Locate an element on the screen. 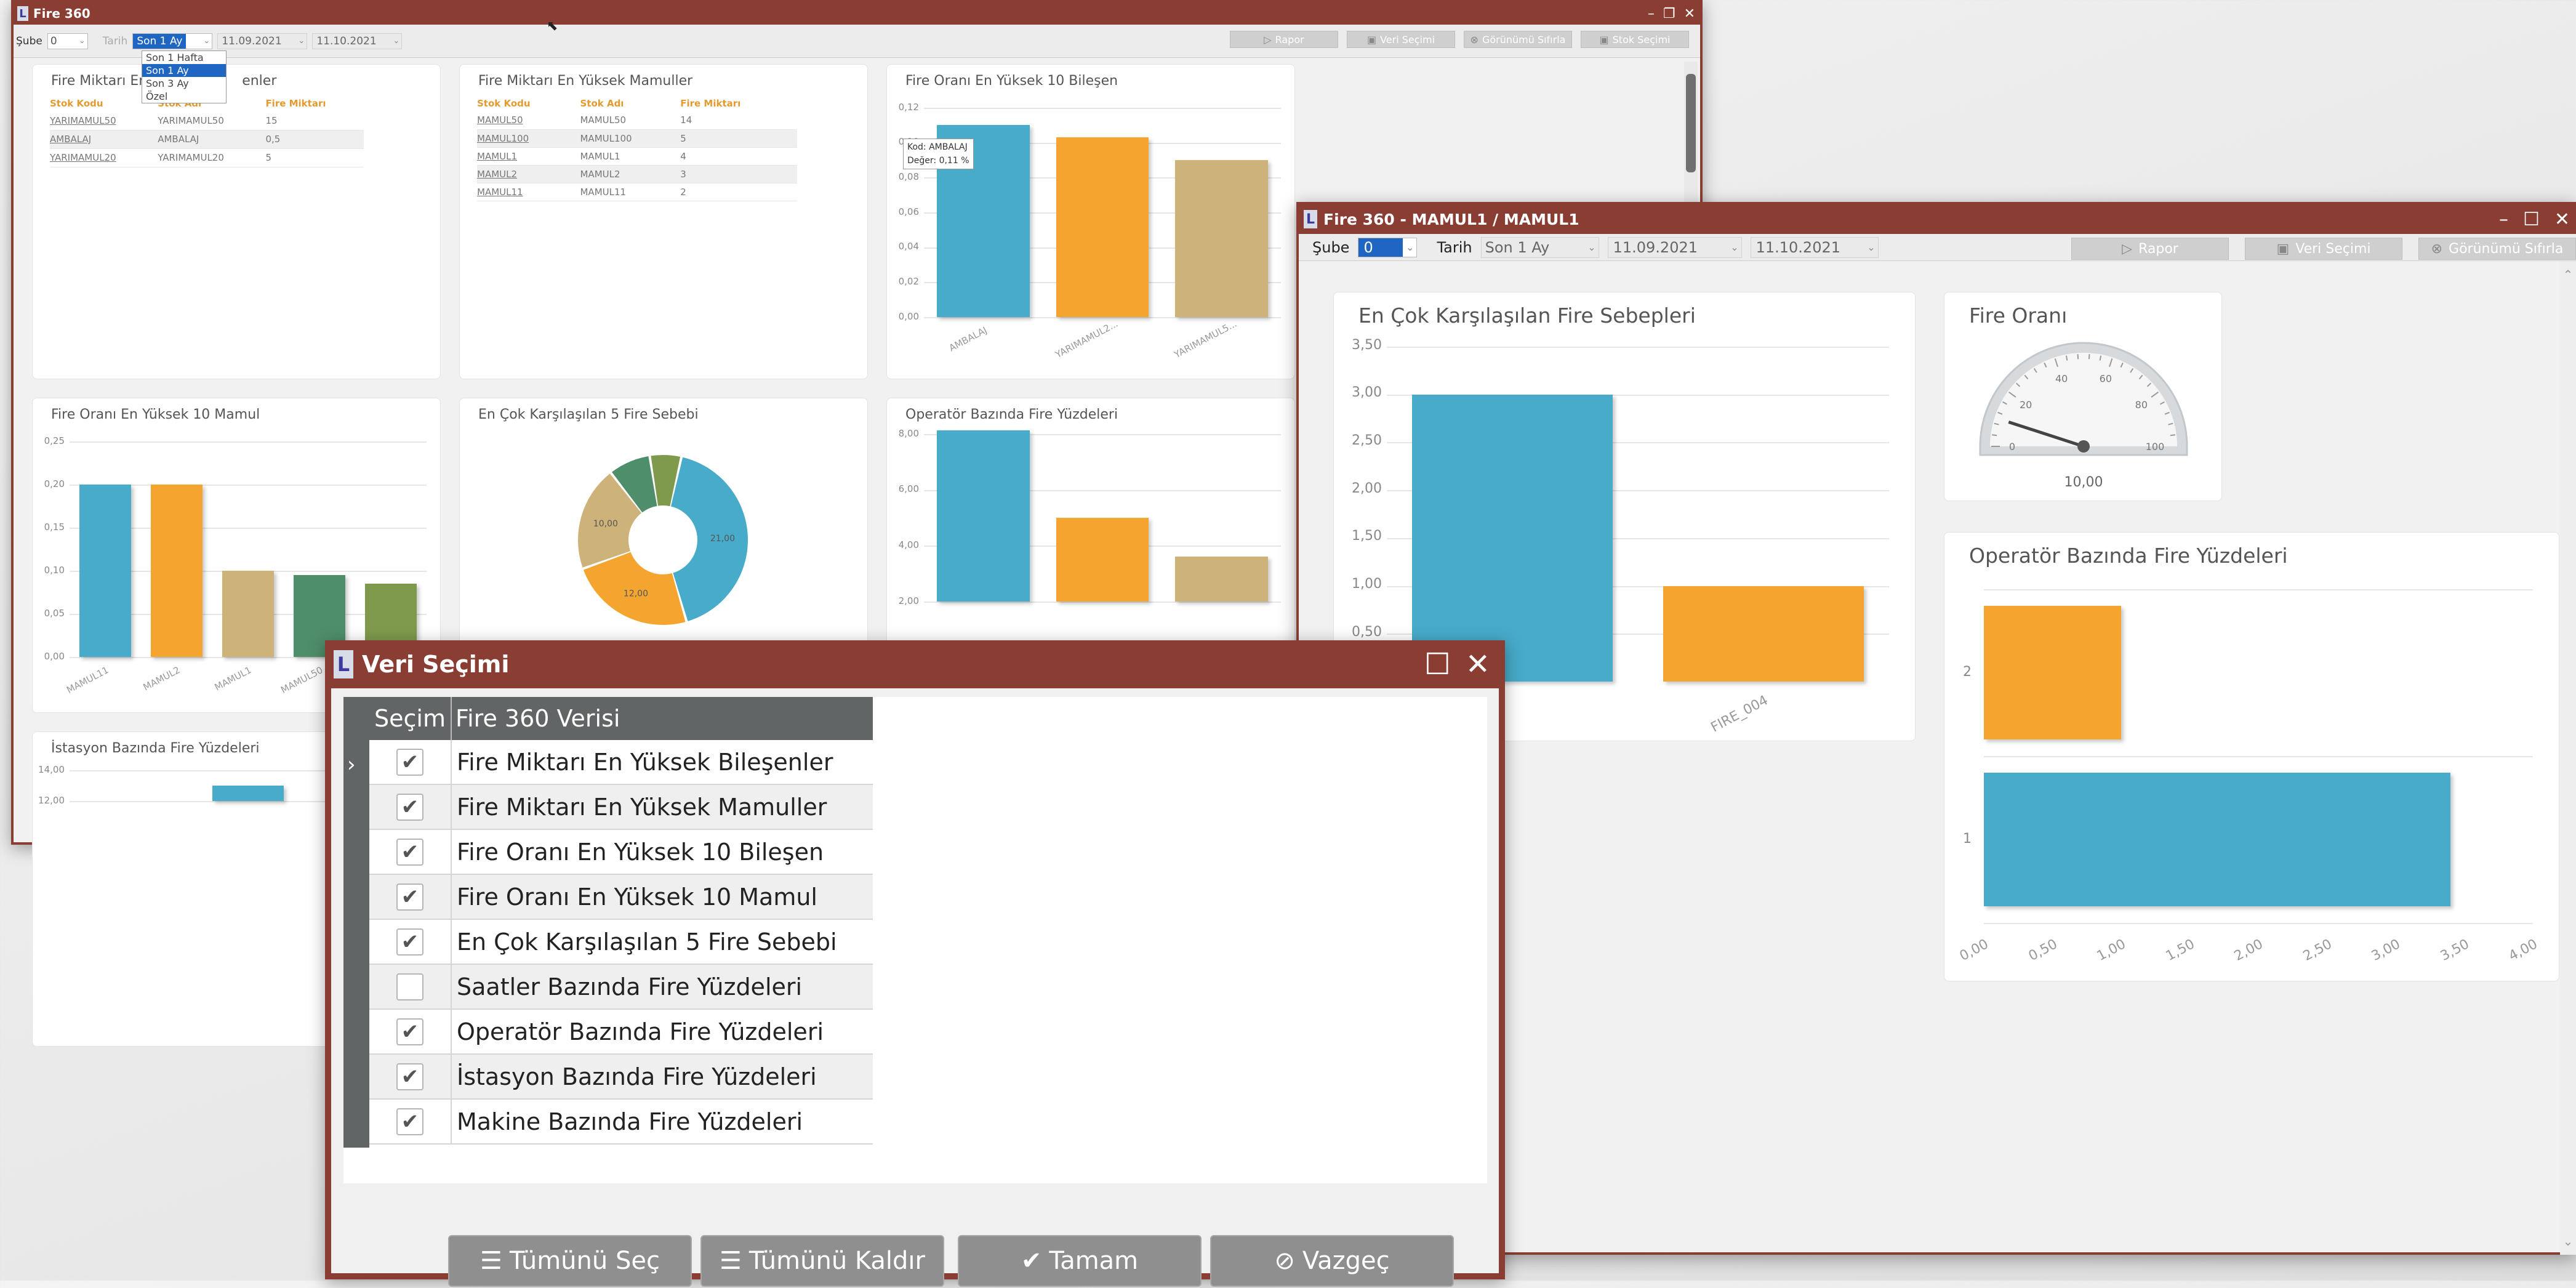 The width and height of the screenshot is (2576, 1288). table-cell: MAMUL100 is located at coordinates (528, 138).